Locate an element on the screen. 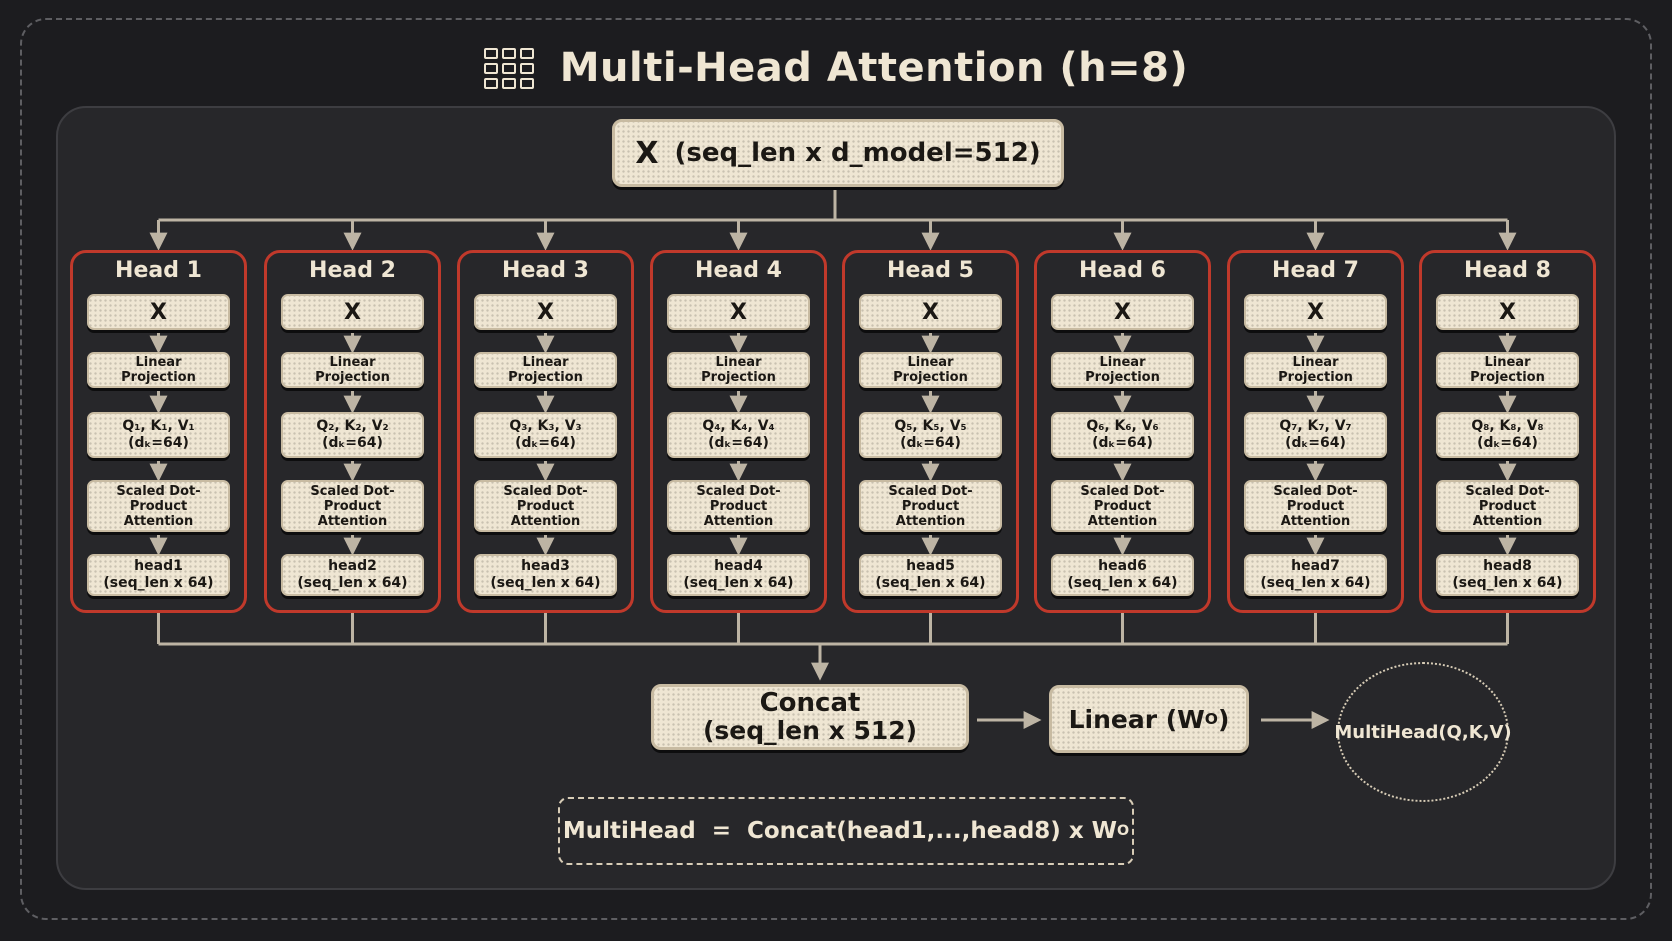  head-5-qkv-box: Q₅, K₅, V₅ (dₖ=64) is located at coordinates (930, 435).